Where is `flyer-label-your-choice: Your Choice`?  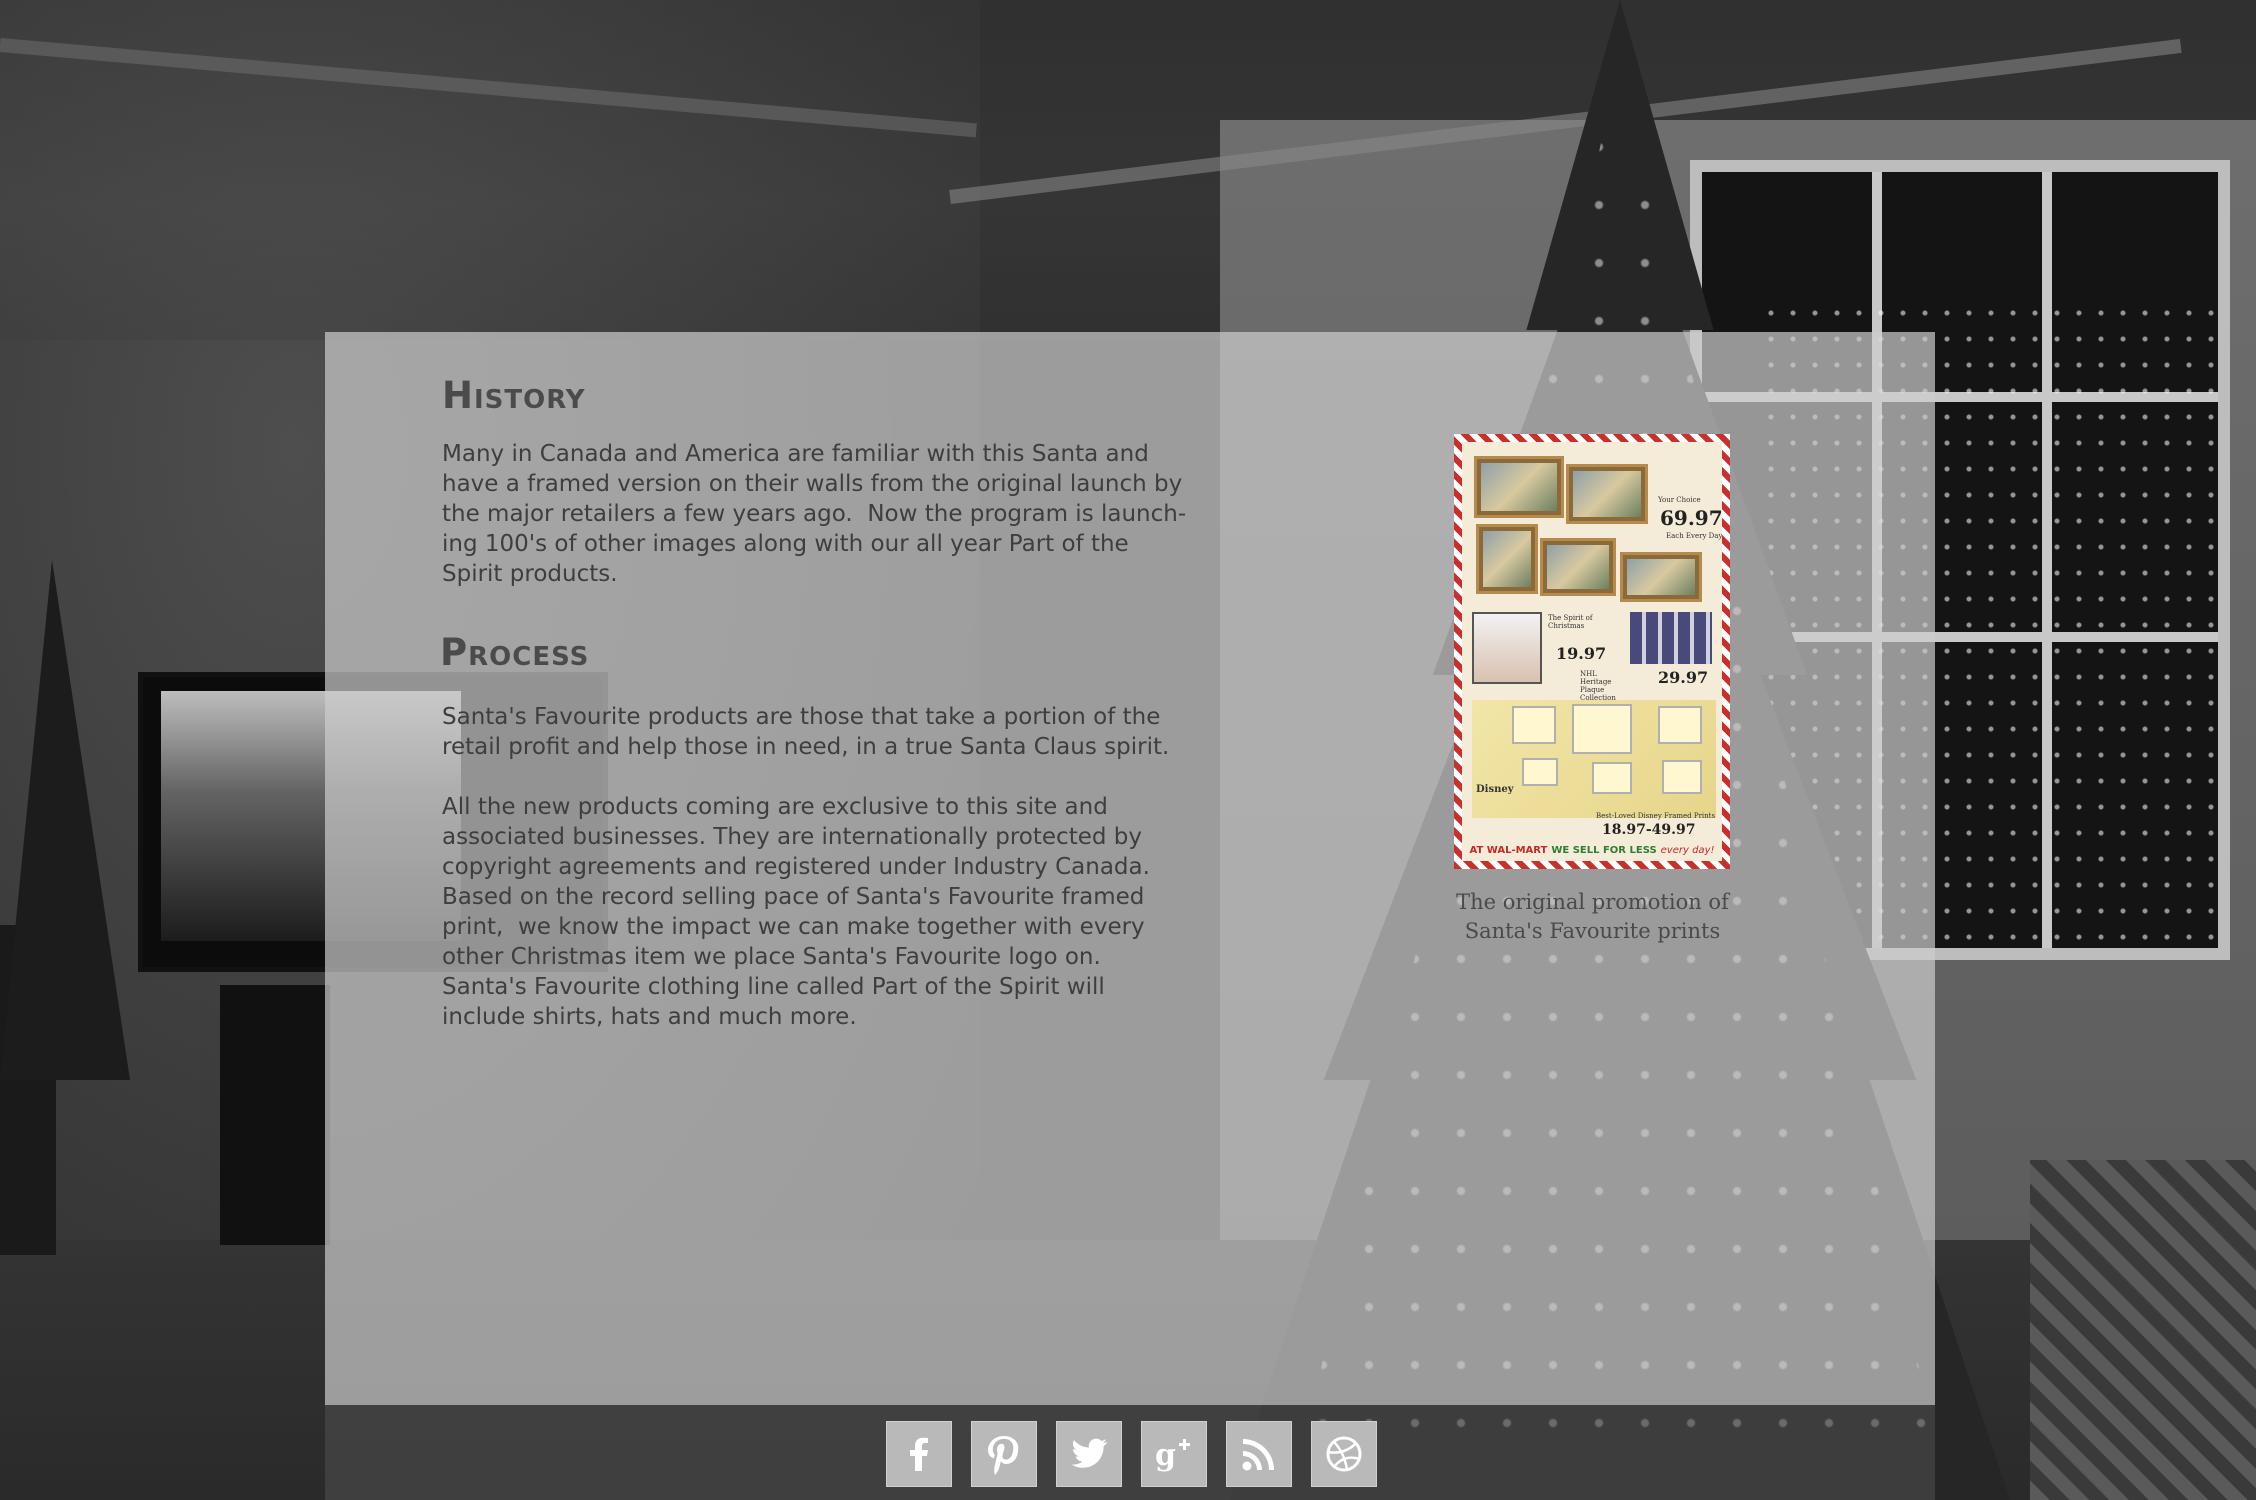 flyer-label-your-choice: Your Choice is located at coordinates (1679, 500).